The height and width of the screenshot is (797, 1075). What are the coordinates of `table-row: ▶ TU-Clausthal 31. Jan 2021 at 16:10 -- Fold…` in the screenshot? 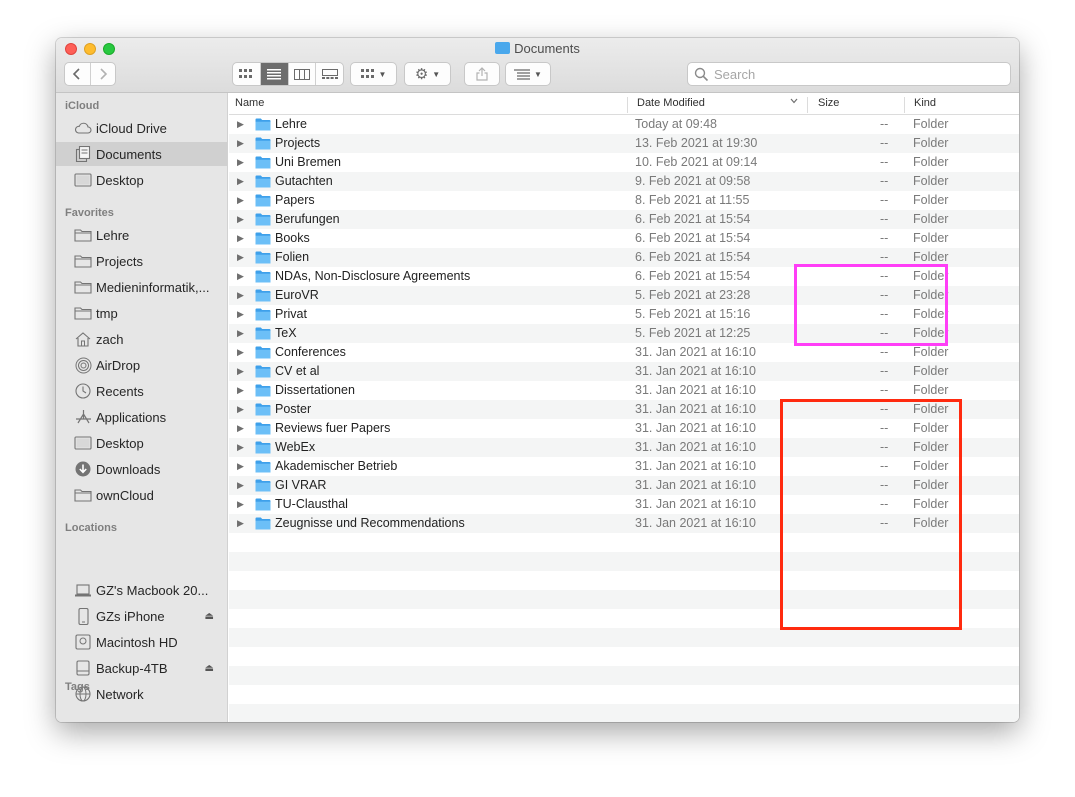 It's located at (624, 504).